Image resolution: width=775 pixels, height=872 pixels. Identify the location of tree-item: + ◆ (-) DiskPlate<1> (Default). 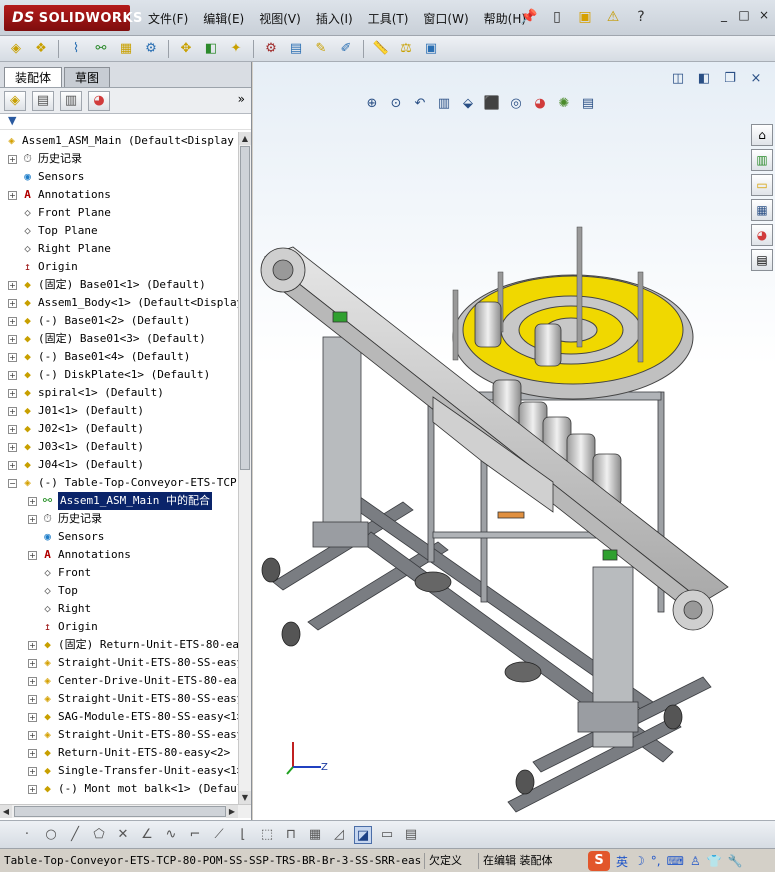
(119, 375).